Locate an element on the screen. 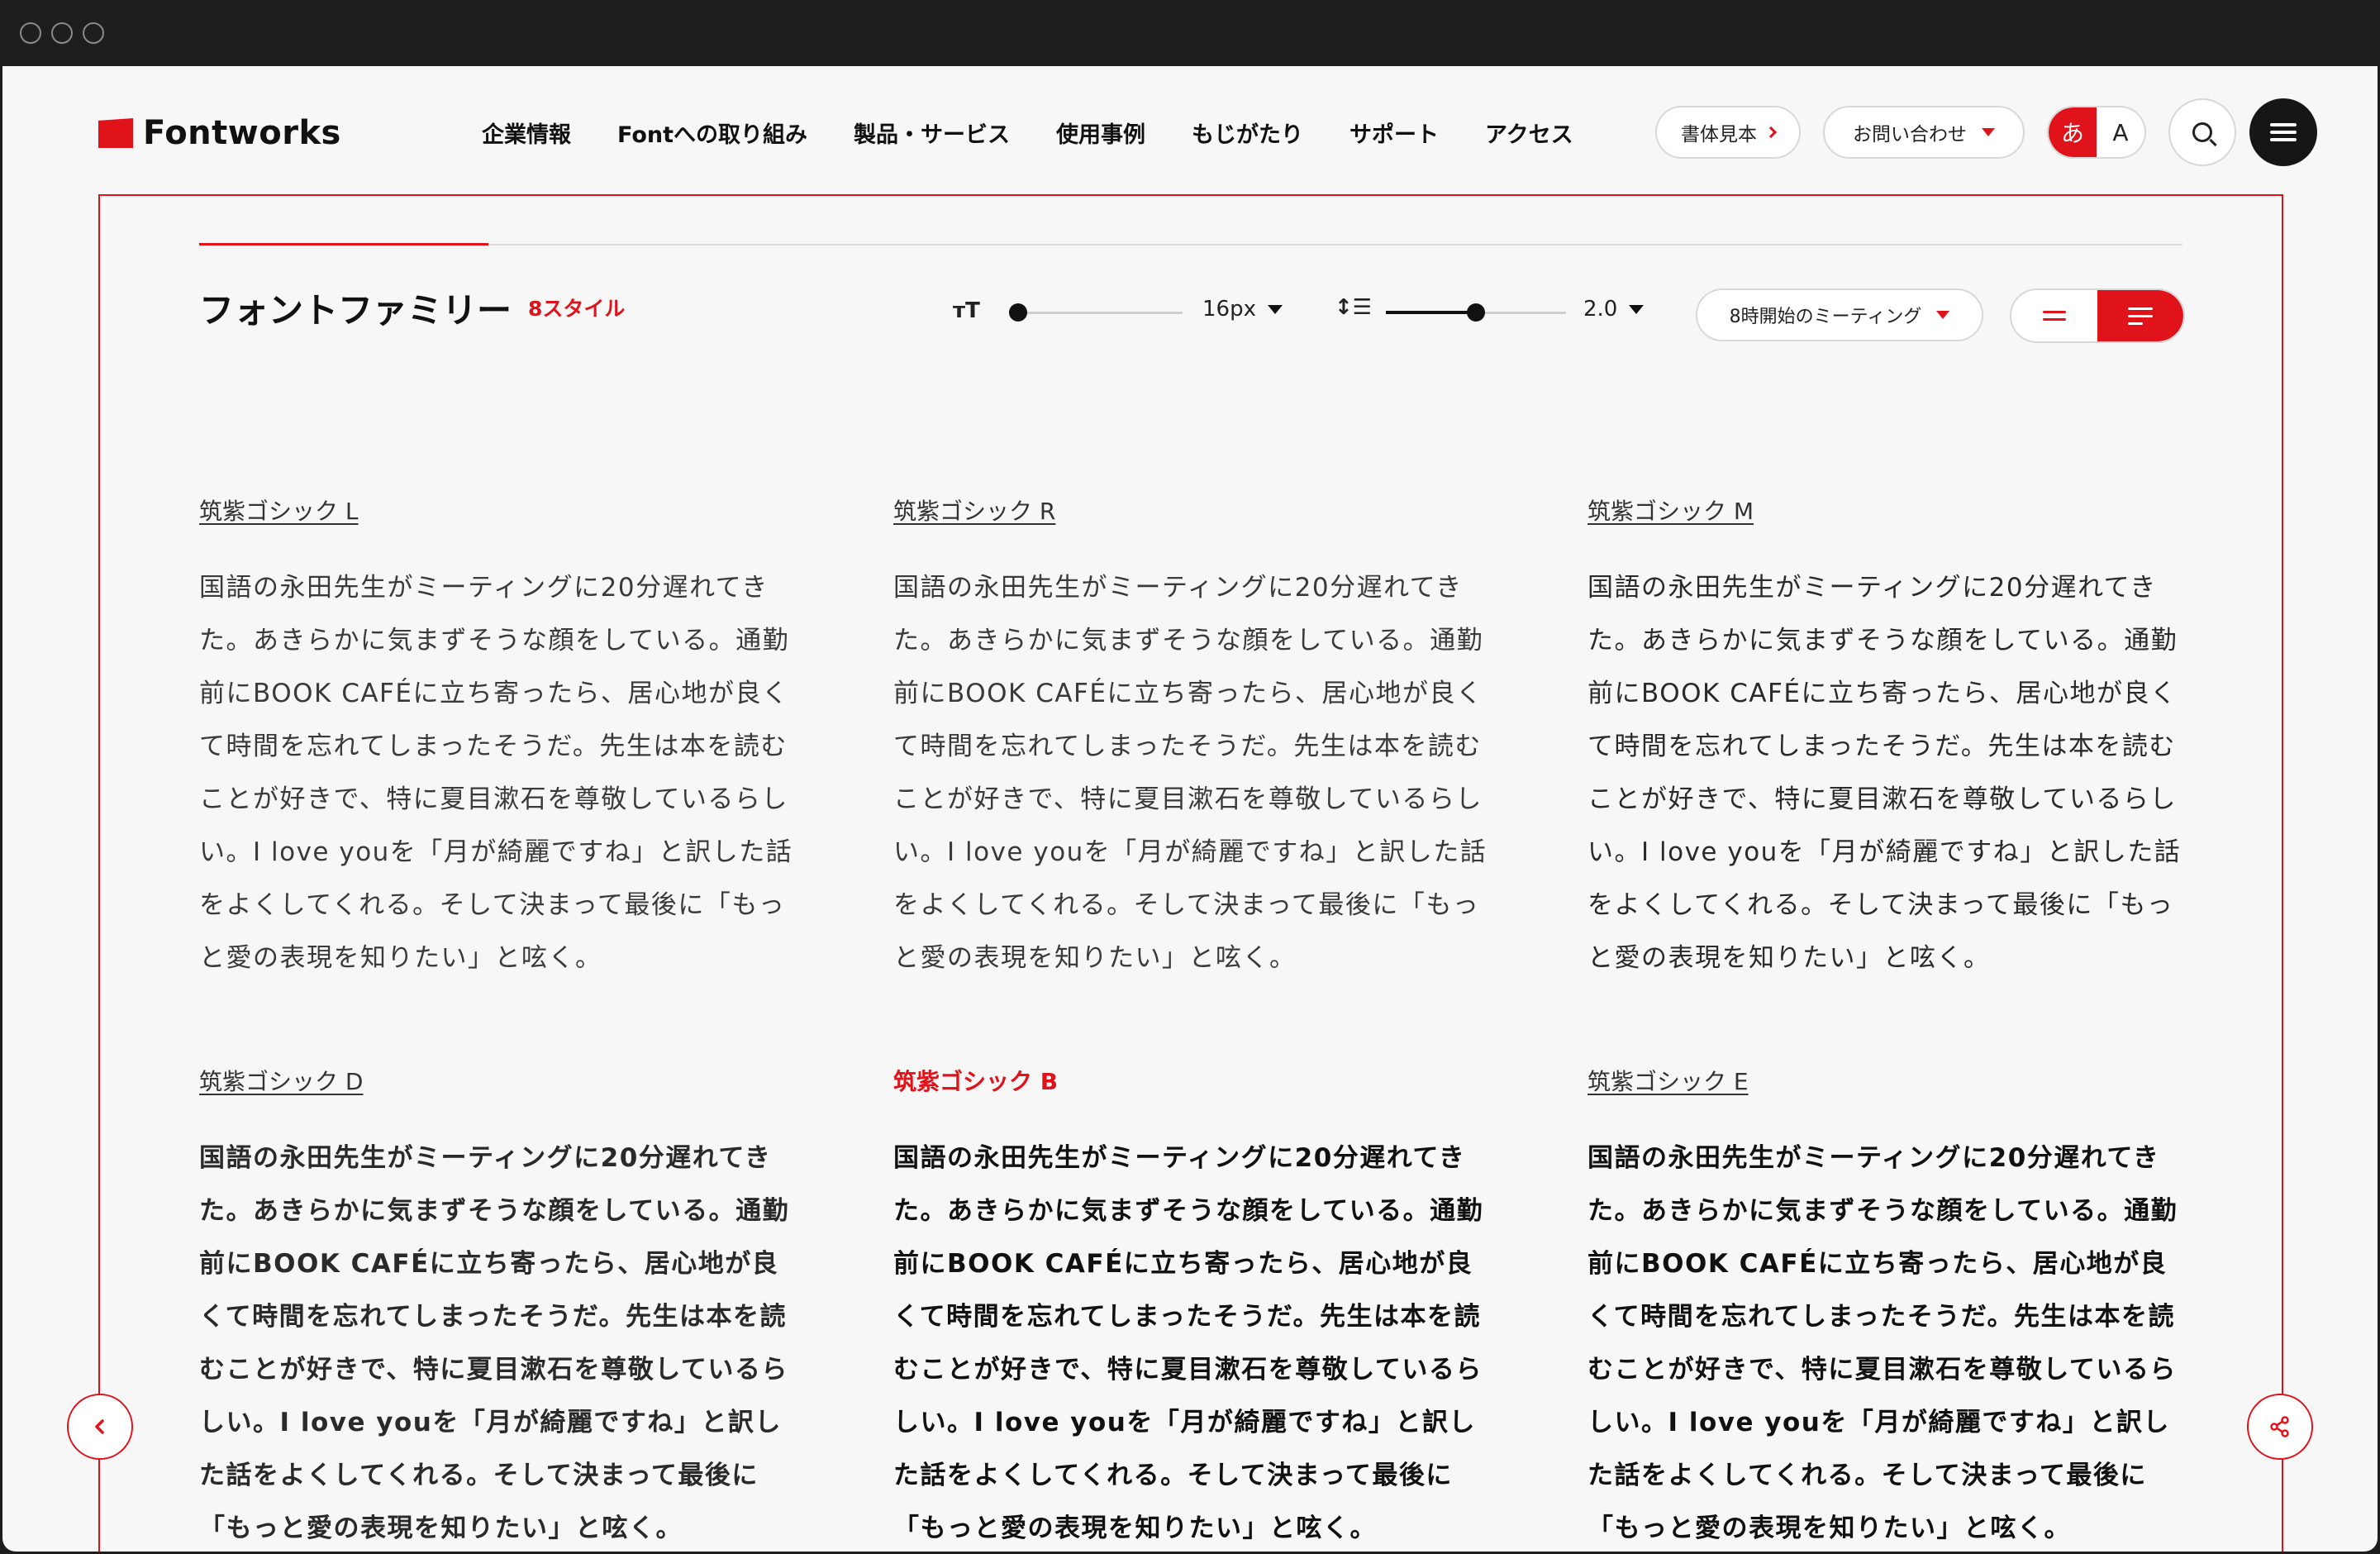 Image resolution: width=2380 pixels, height=1554 pixels. language-toggle: あ A is located at coordinates (2096, 132).